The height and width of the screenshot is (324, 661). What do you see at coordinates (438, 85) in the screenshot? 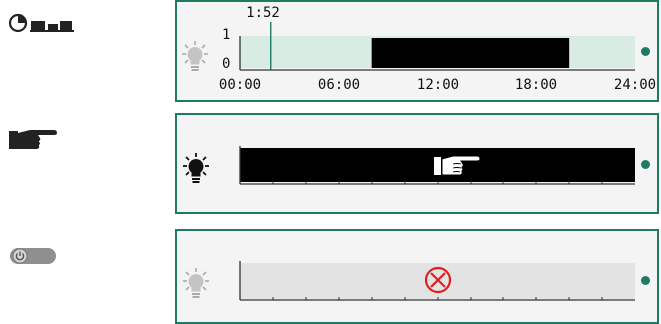
I see `x-tick-label: 12:00` at bounding box center [438, 85].